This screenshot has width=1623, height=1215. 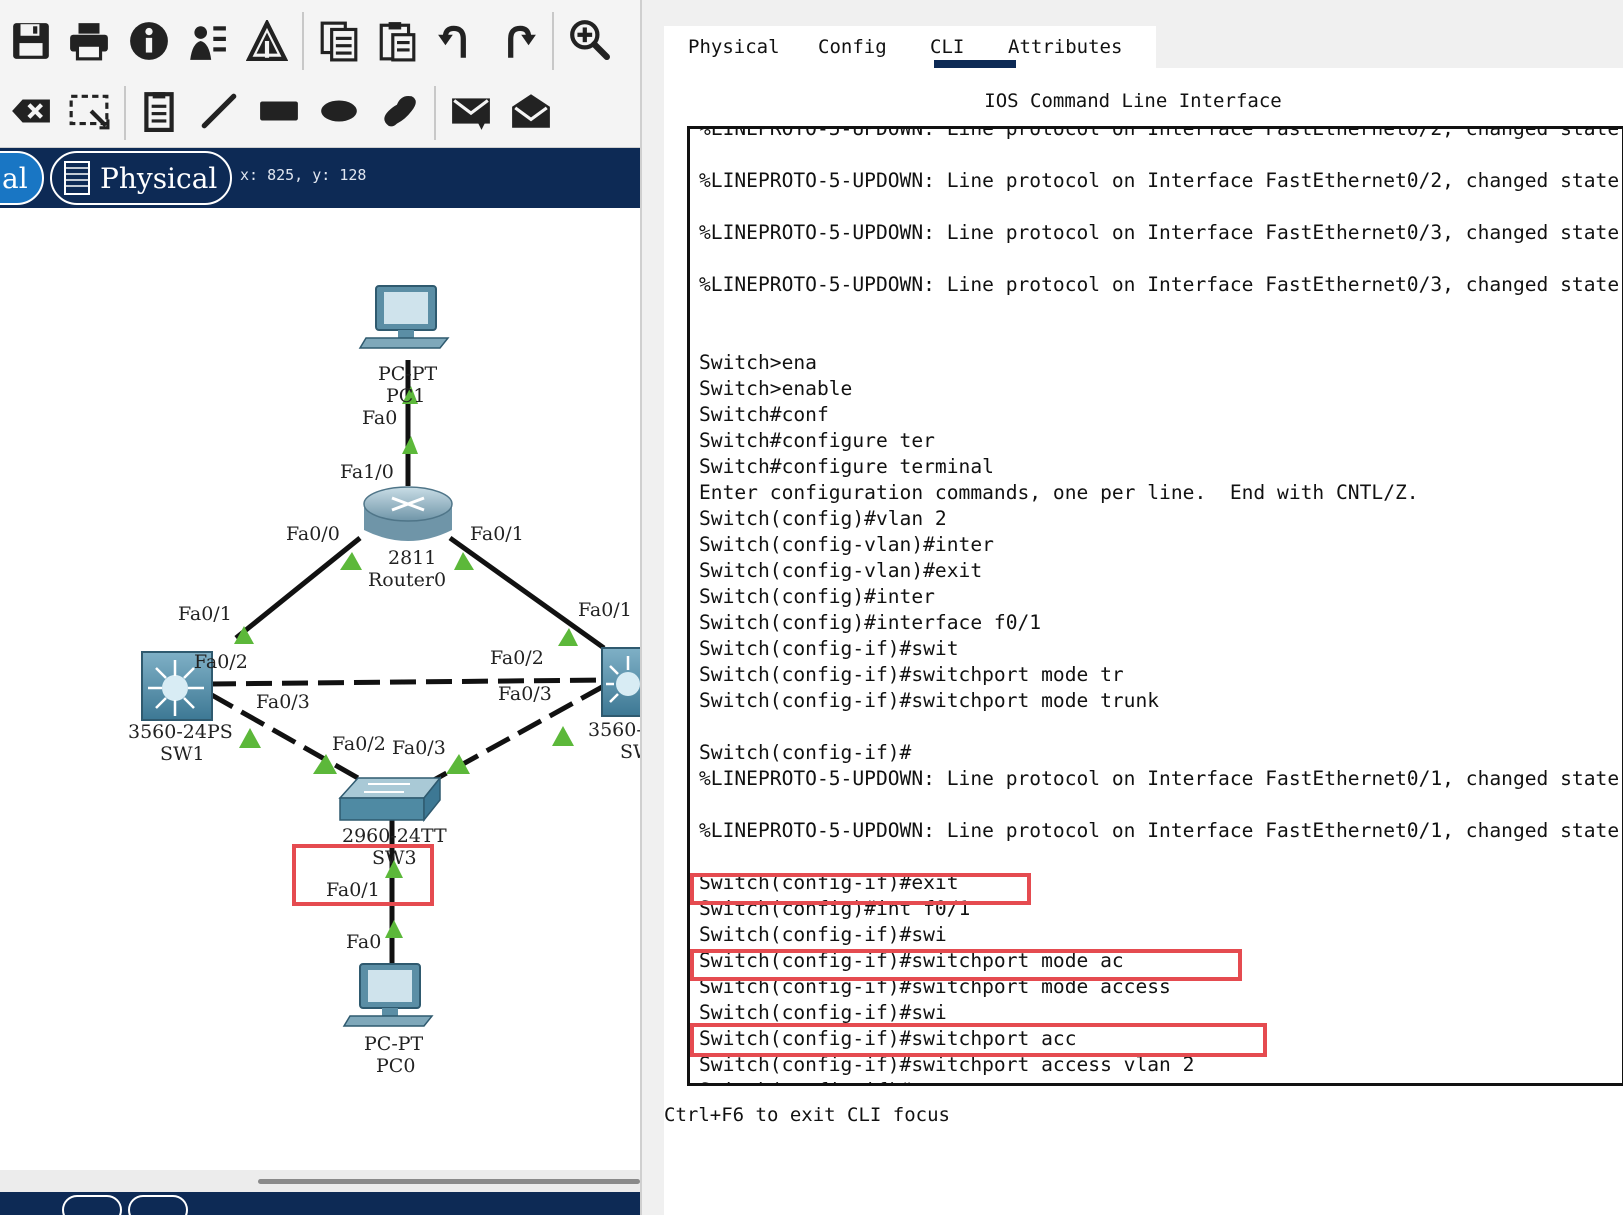 What do you see at coordinates (22, 178) in the screenshot?
I see `logical-mode-button: al` at bounding box center [22, 178].